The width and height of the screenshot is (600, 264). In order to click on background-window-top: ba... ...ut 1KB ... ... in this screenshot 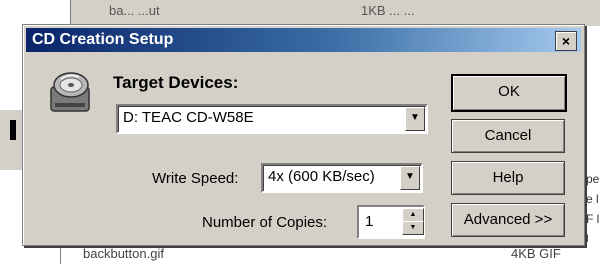, I will do `click(335, 13)`.